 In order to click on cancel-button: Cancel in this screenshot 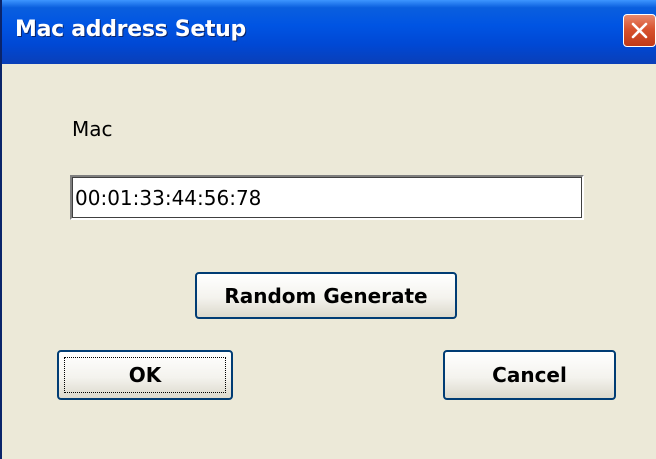, I will do `click(529, 375)`.